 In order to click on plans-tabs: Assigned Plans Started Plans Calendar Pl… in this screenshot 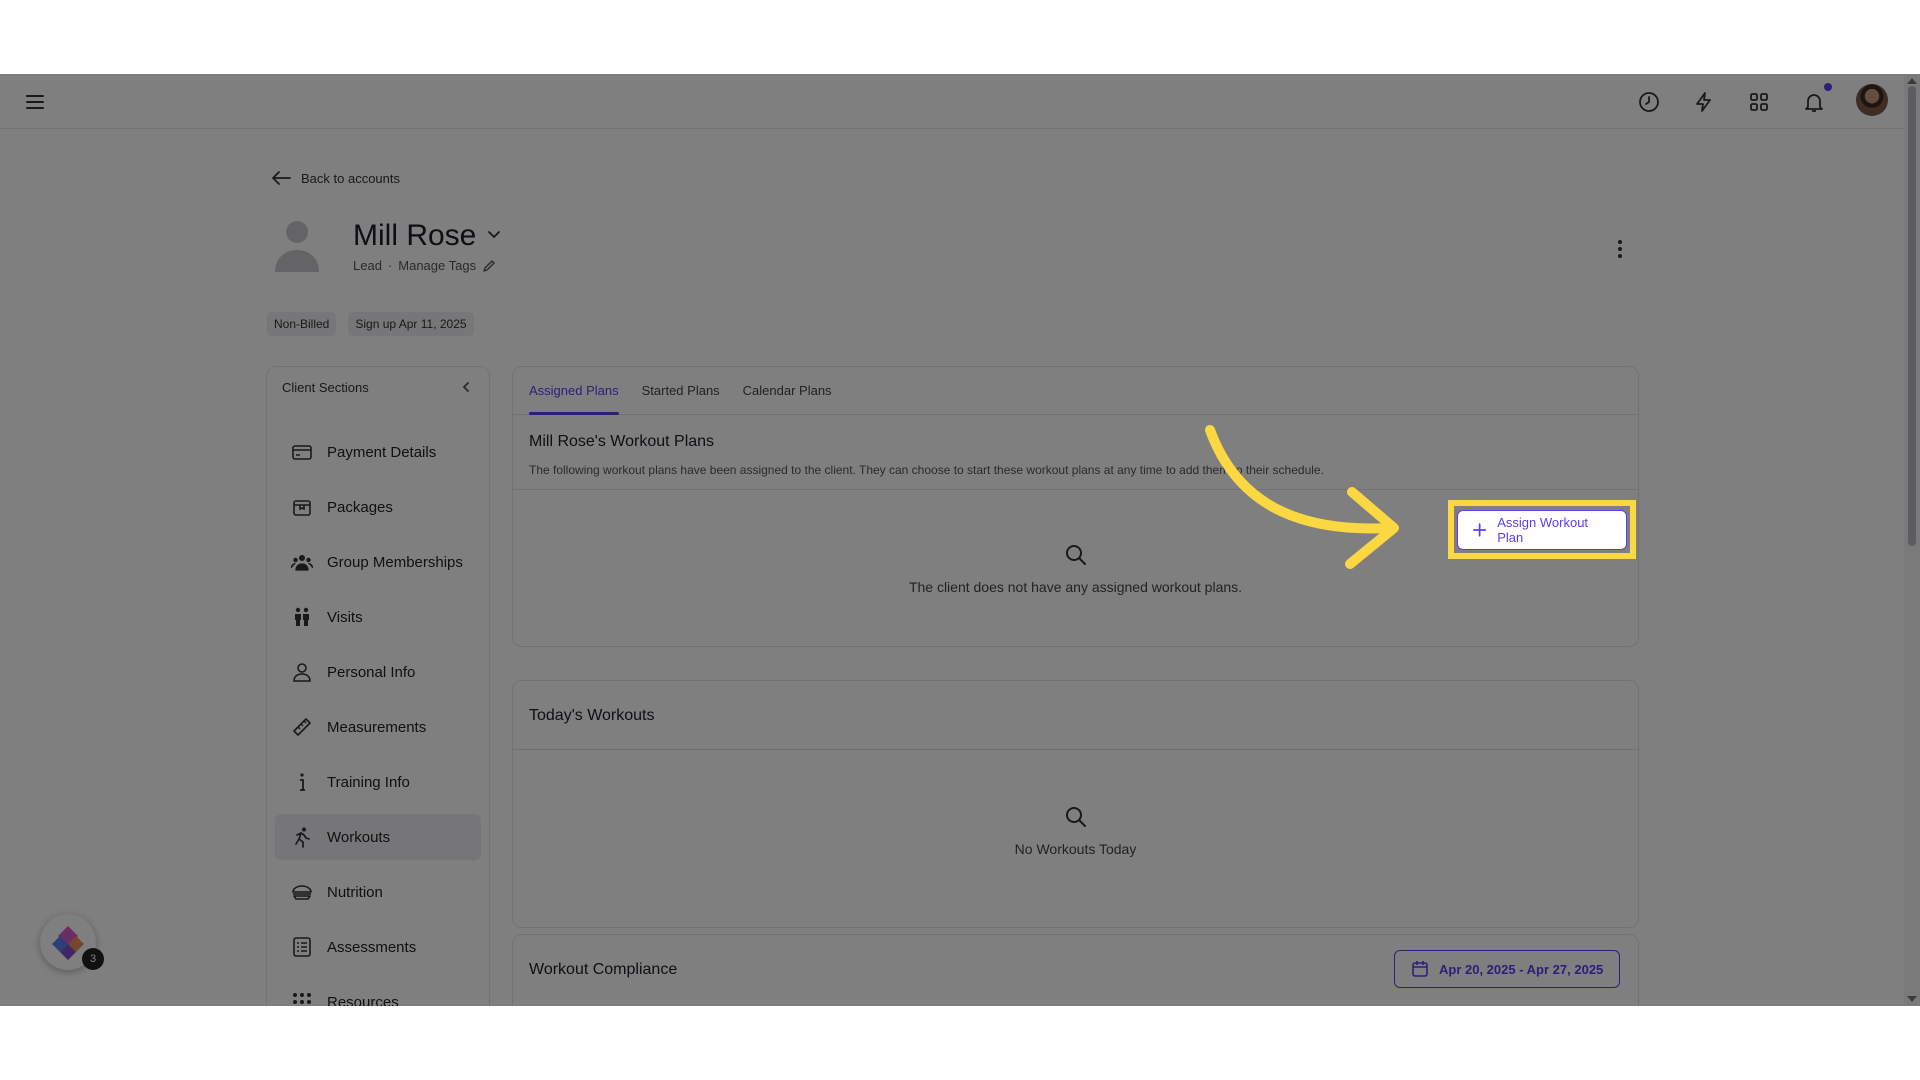, I will do `click(1075, 391)`.